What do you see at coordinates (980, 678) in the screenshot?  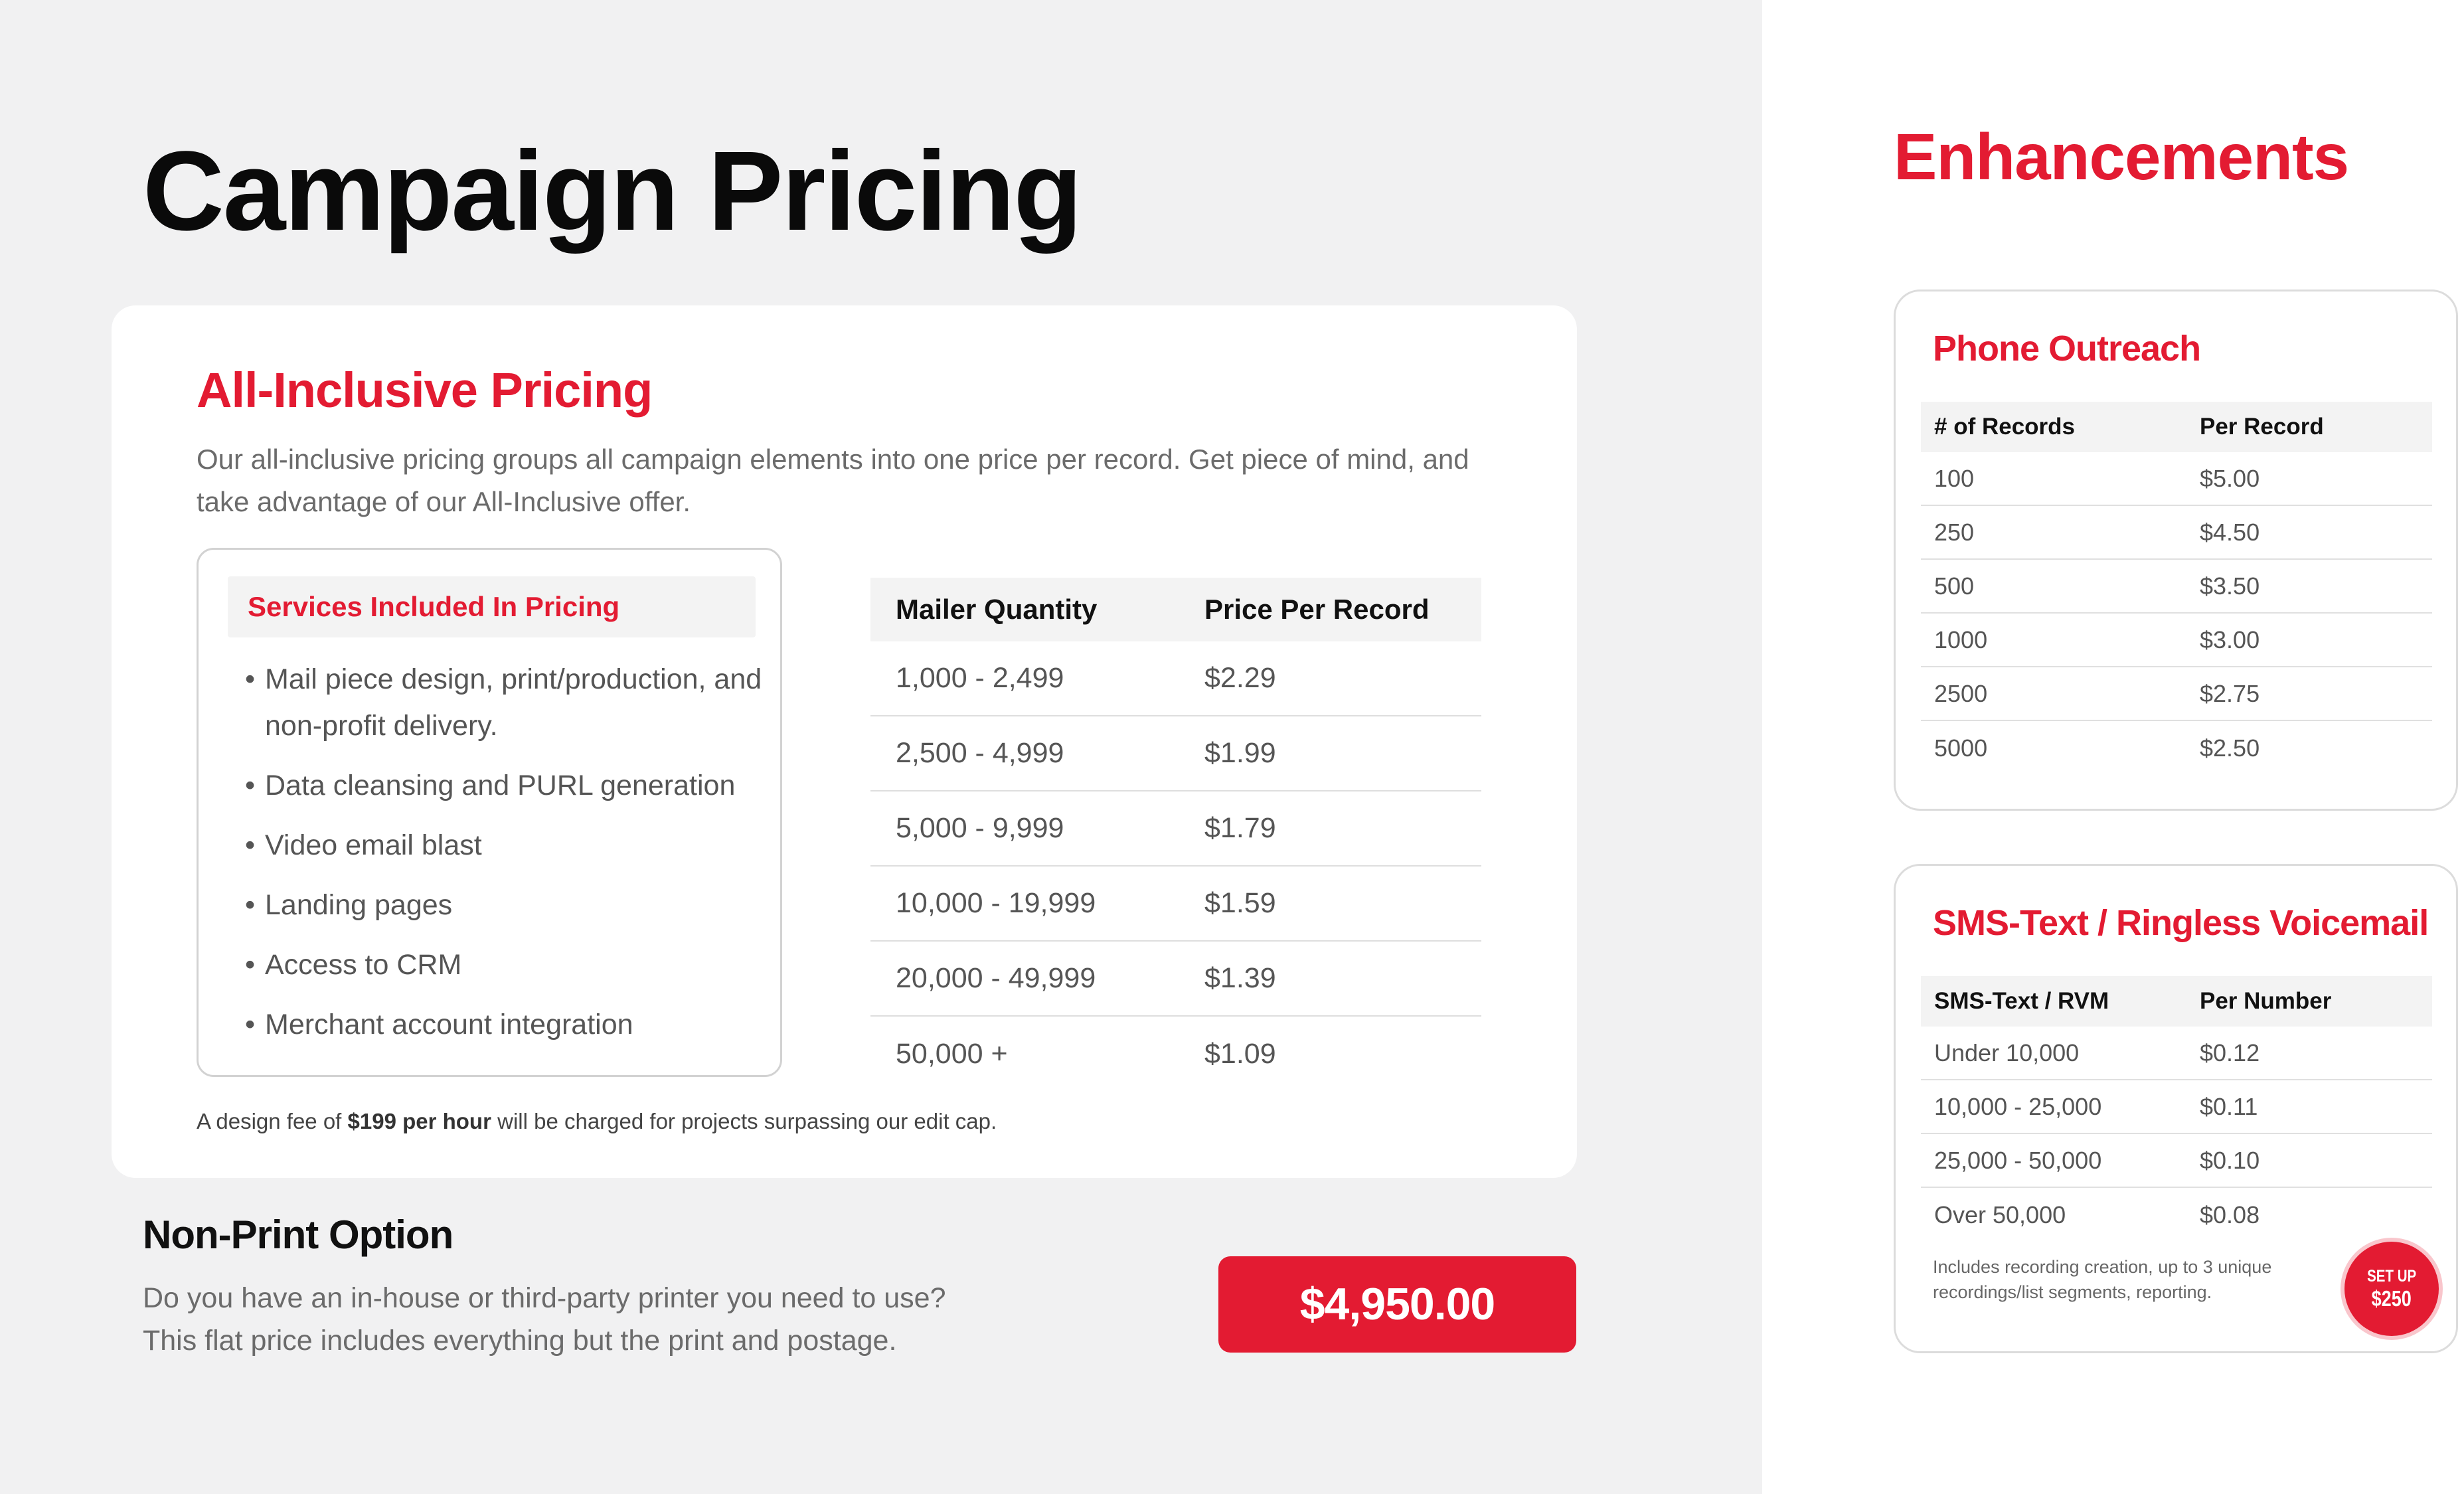 I see `quantity-cell: 1,000 - 2,499` at bounding box center [980, 678].